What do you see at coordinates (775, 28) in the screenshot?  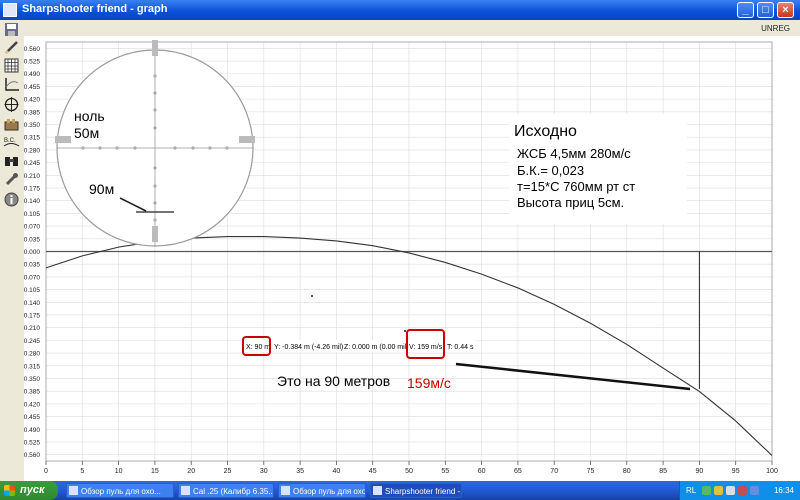 I see `unreg-label: UNREG` at bounding box center [775, 28].